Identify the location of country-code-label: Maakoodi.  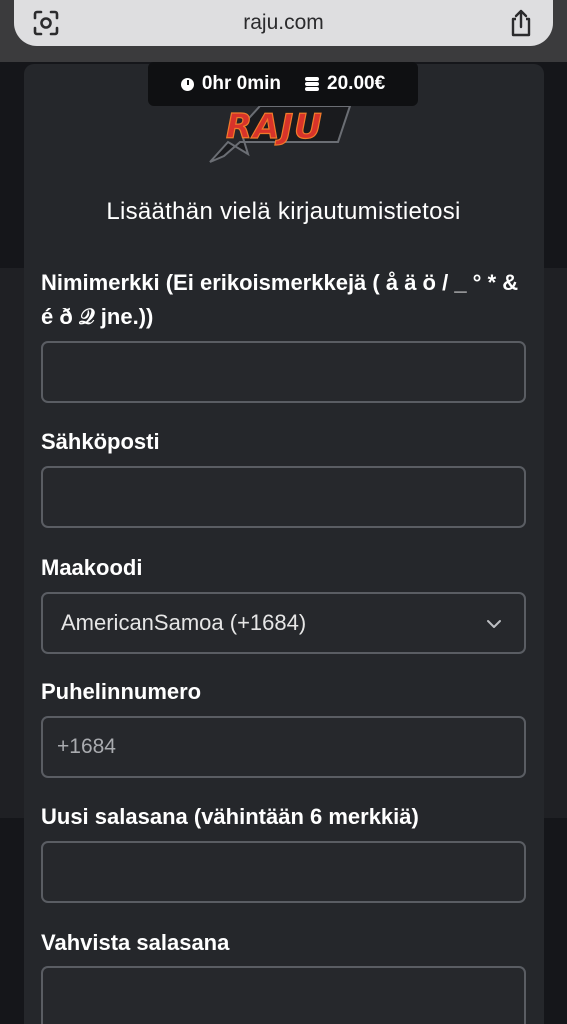
(92, 567).